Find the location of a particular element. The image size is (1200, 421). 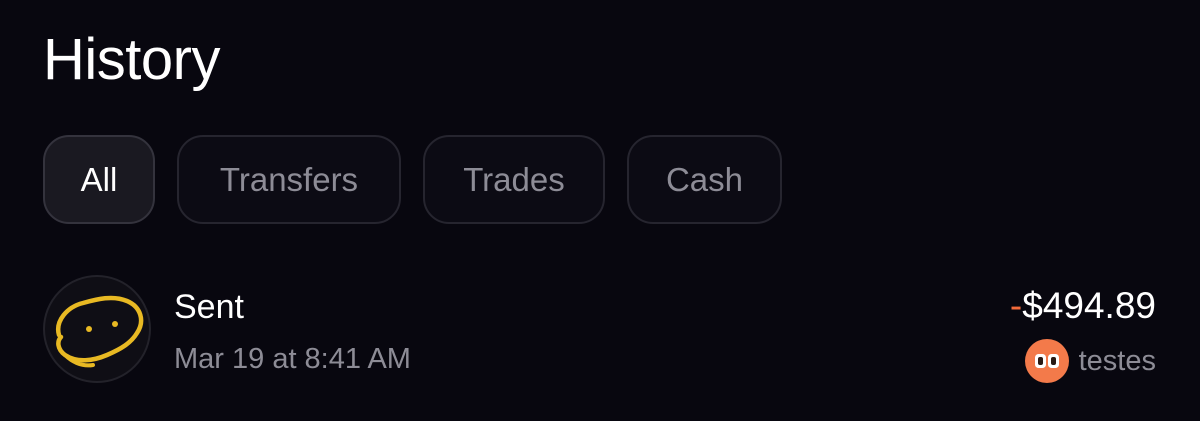

recipient-name: testes is located at coordinates (1117, 361).